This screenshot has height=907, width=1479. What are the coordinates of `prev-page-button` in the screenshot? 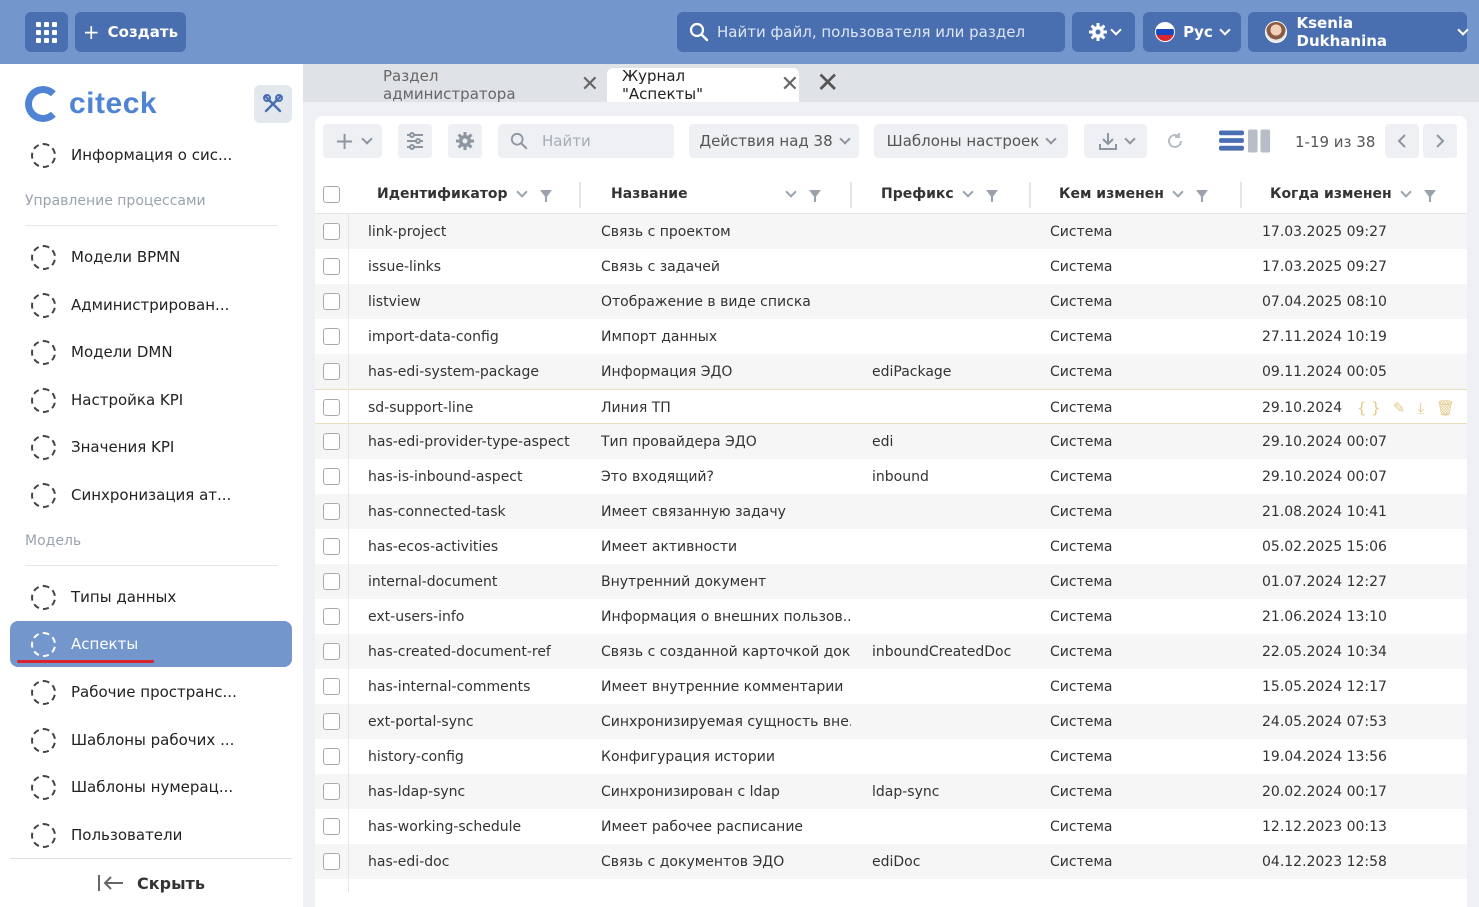 It's located at (1402, 141).